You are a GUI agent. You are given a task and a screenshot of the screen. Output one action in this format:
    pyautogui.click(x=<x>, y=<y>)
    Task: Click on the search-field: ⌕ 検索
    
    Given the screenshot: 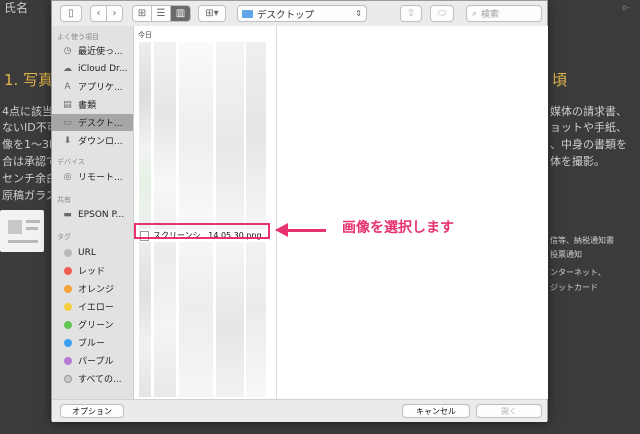 What is the action you would take?
    pyautogui.click(x=504, y=13)
    